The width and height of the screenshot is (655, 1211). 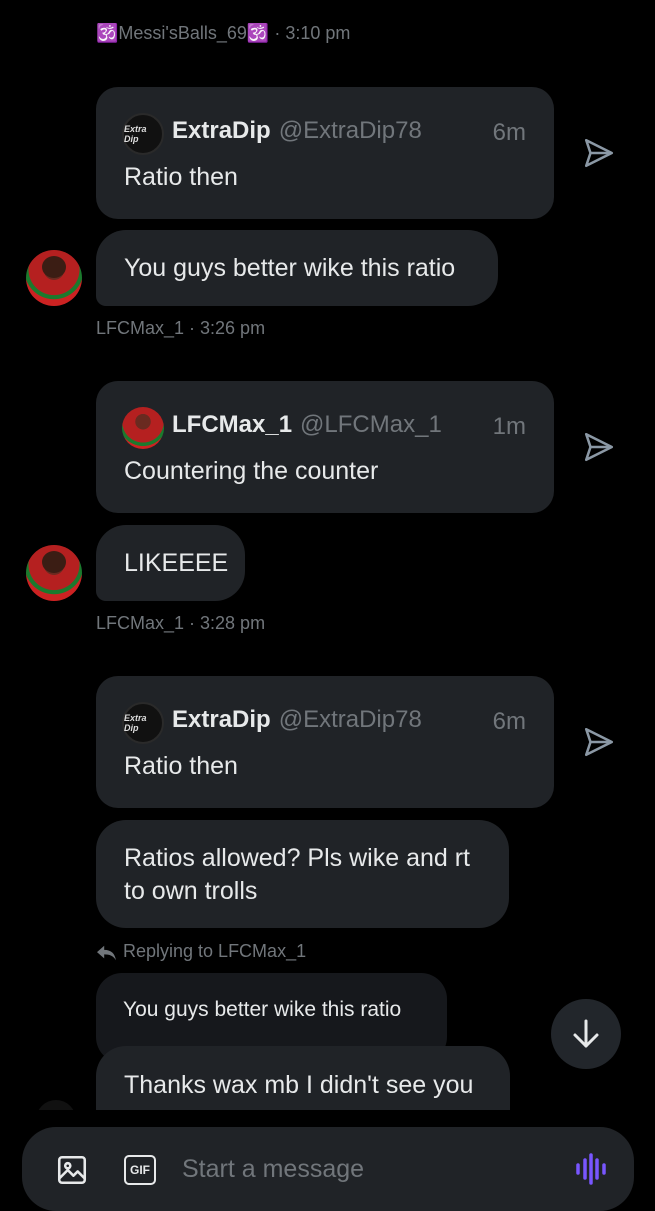 I want to click on scroll-to-bottom-button, so click(x=586, y=1034).